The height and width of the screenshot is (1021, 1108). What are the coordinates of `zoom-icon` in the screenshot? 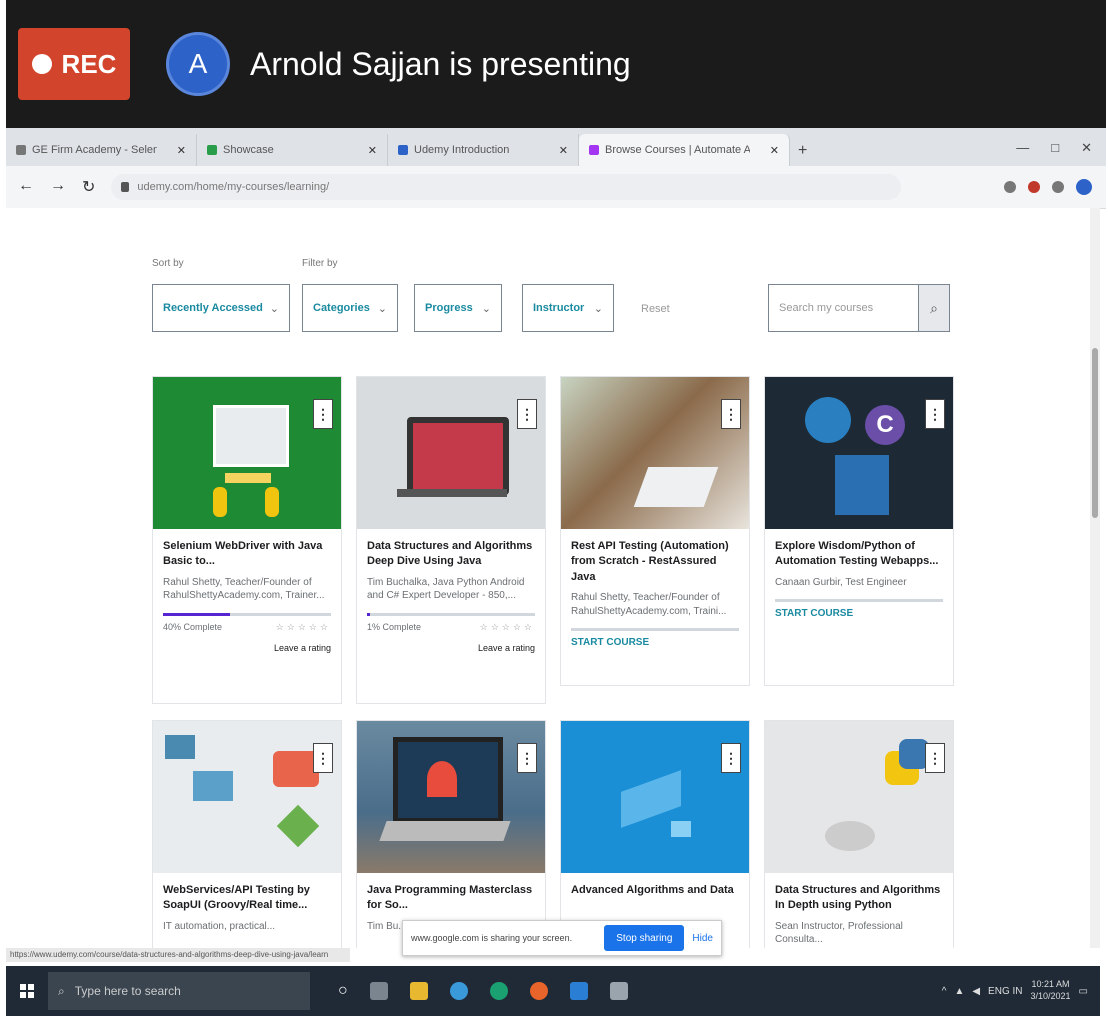 It's located at (578, 991).